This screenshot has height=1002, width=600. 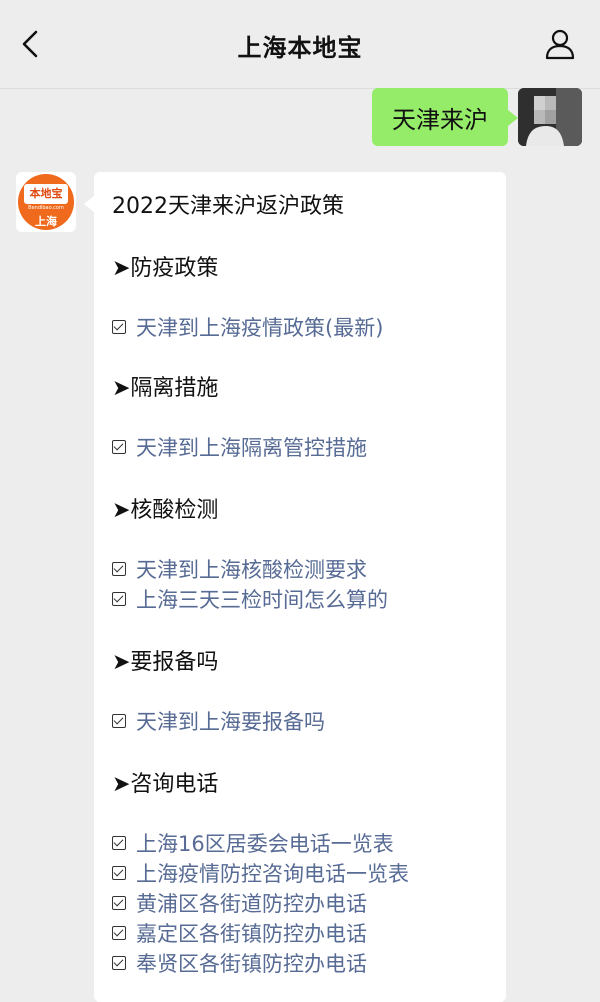 I want to click on policy-link: 天津到上海要报备吗, so click(x=218, y=721).